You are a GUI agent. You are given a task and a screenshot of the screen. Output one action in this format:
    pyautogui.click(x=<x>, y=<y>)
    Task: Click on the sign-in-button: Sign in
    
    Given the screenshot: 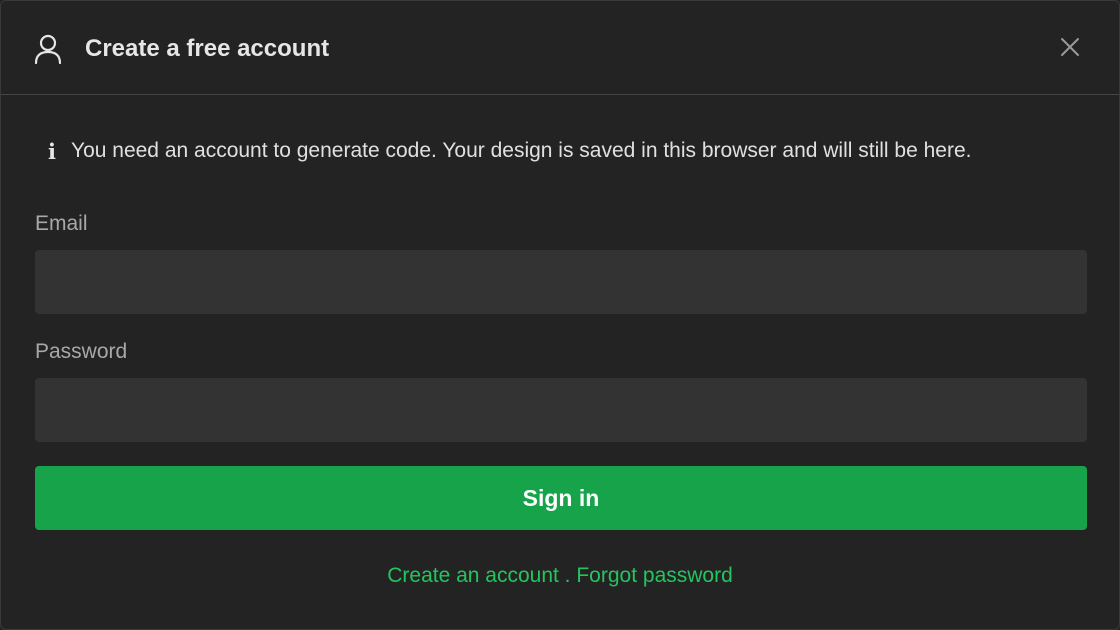 What is the action you would take?
    pyautogui.click(x=561, y=498)
    